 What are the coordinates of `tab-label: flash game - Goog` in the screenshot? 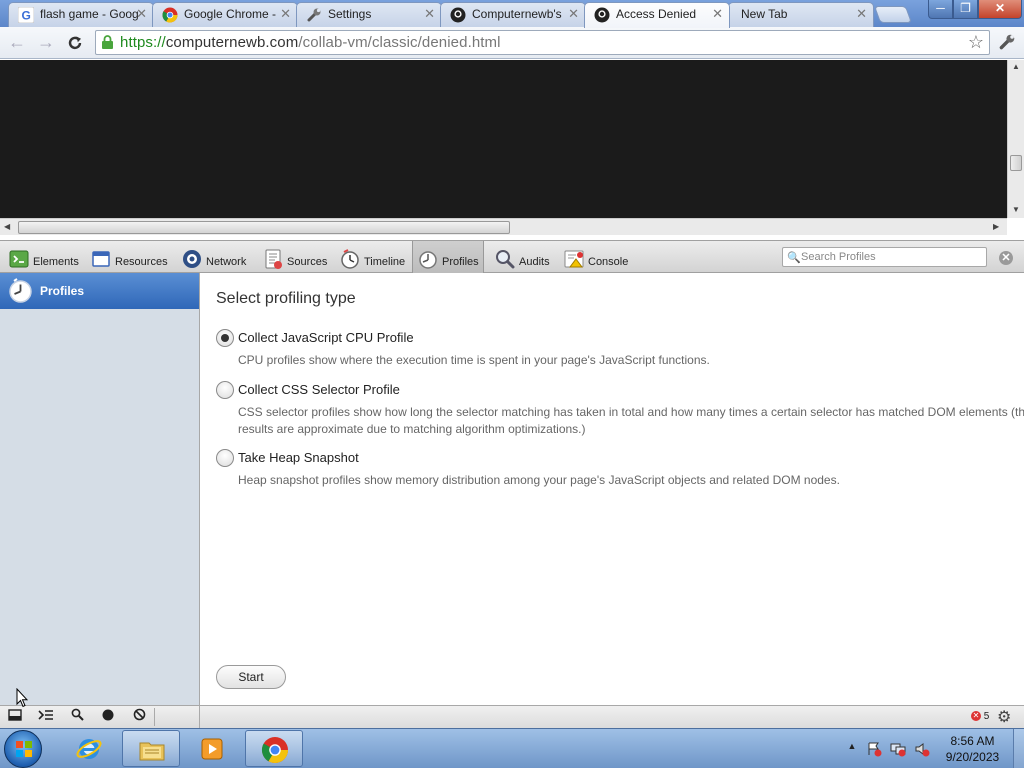 It's located at (89, 14).